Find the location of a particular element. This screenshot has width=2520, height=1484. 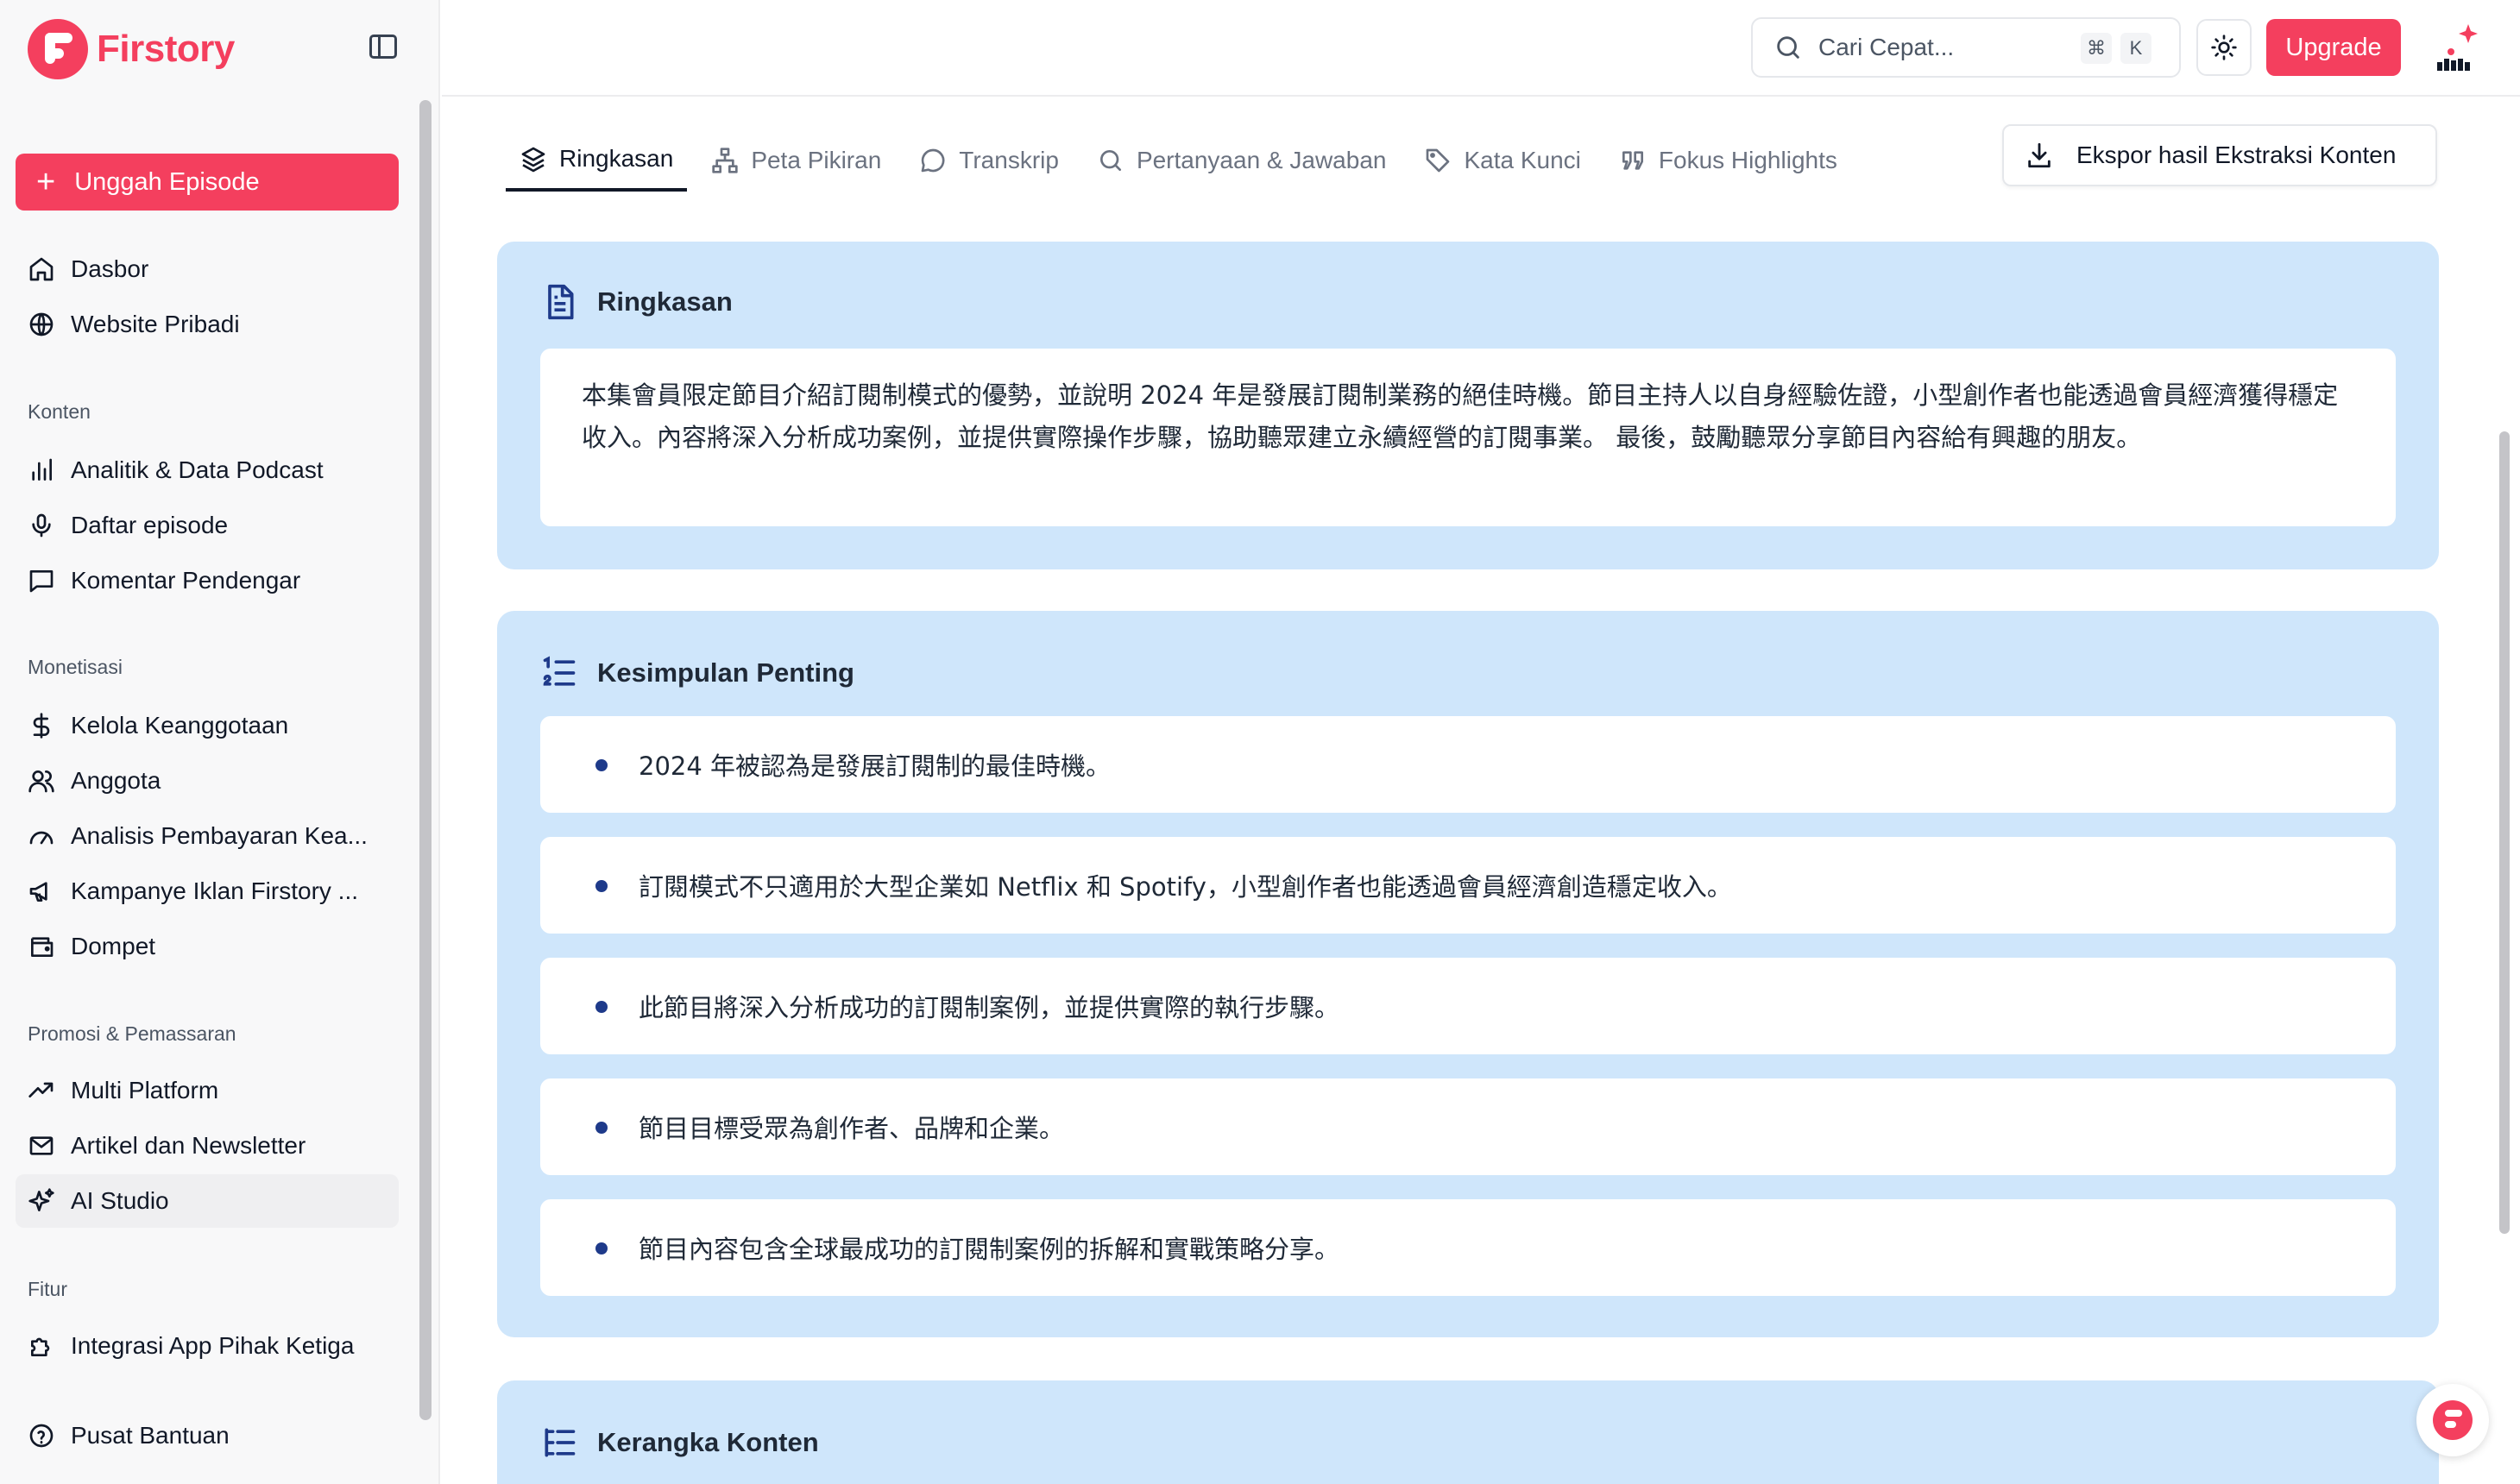

tab-transkrip: Transkrip is located at coordinates (989, 160).